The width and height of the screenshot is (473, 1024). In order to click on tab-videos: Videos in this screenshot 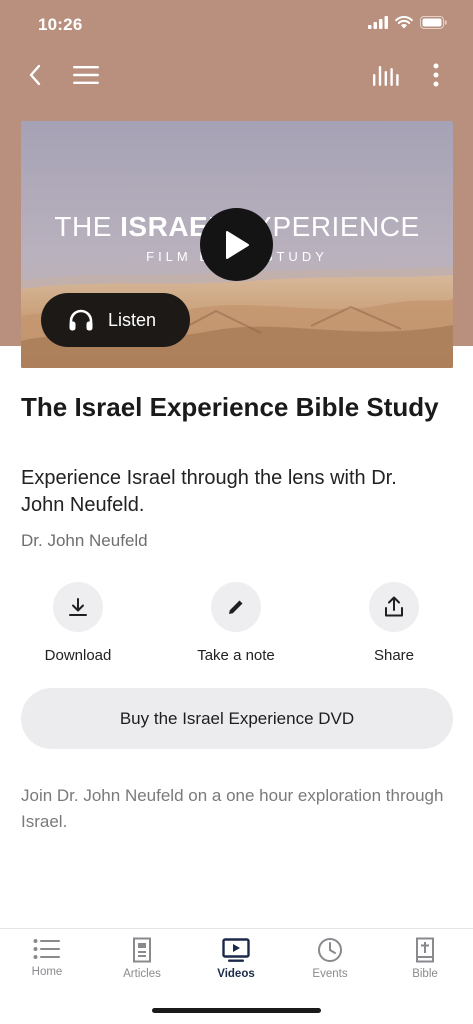, I will do `click(236, 958)`.